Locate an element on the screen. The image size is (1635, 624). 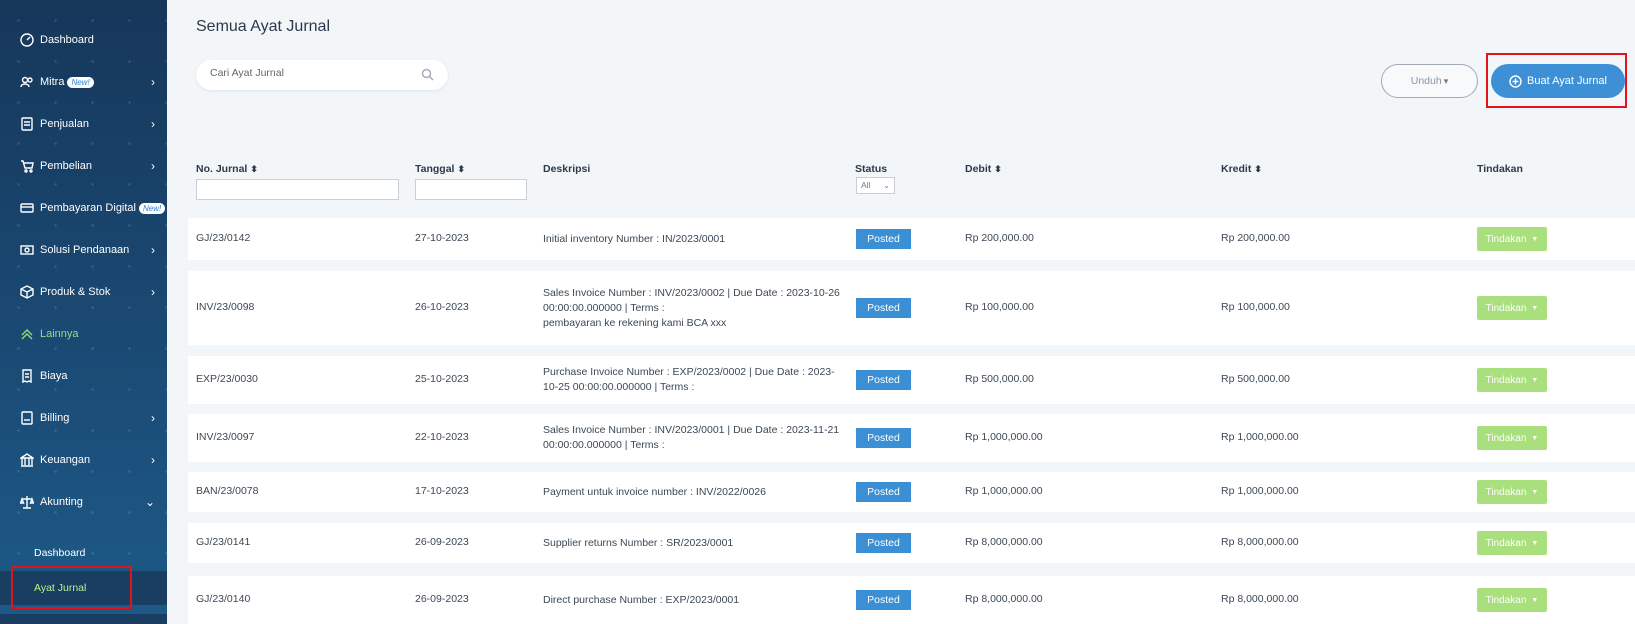
header-kredit: Kredit ⬍ is located at coordinates (1241, 169).